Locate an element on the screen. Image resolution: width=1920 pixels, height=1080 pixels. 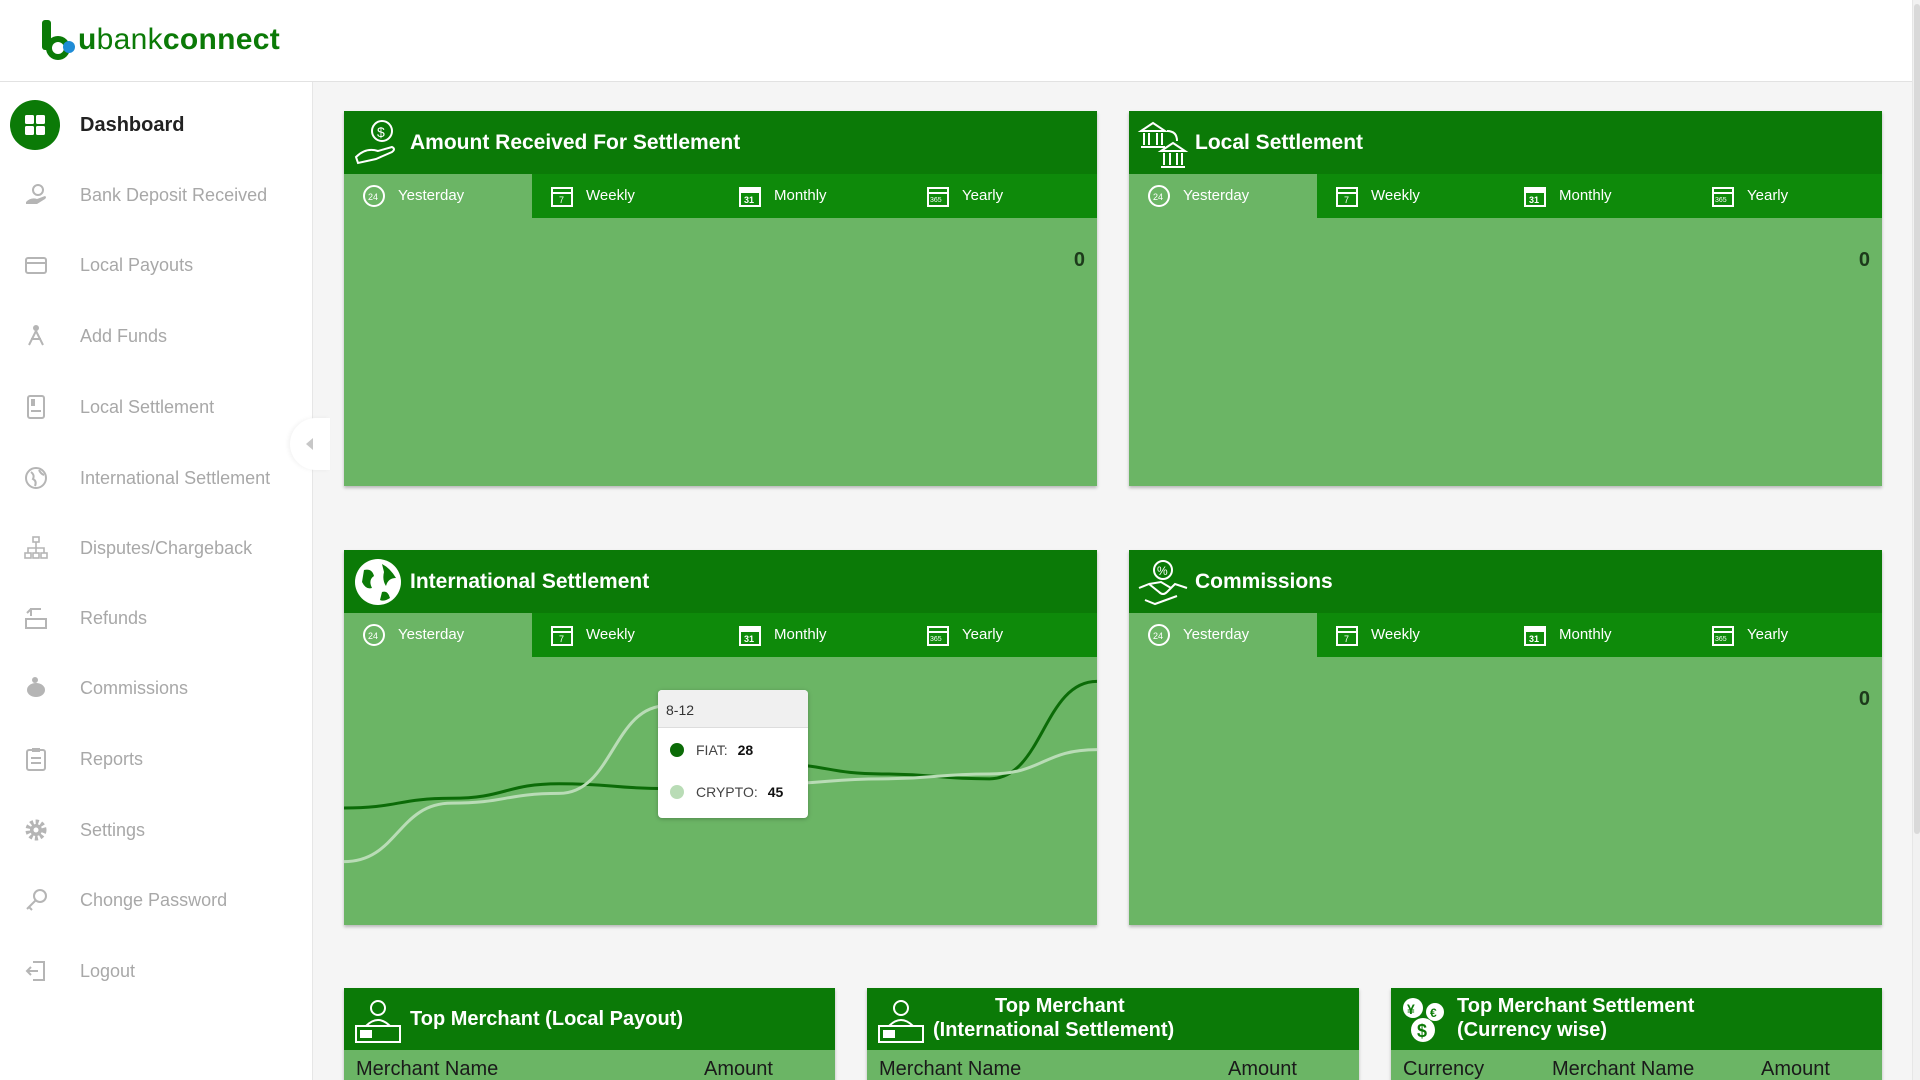
sidebar-item-disputes: Disputes/Chargeback is located at coordinates (156, 548).